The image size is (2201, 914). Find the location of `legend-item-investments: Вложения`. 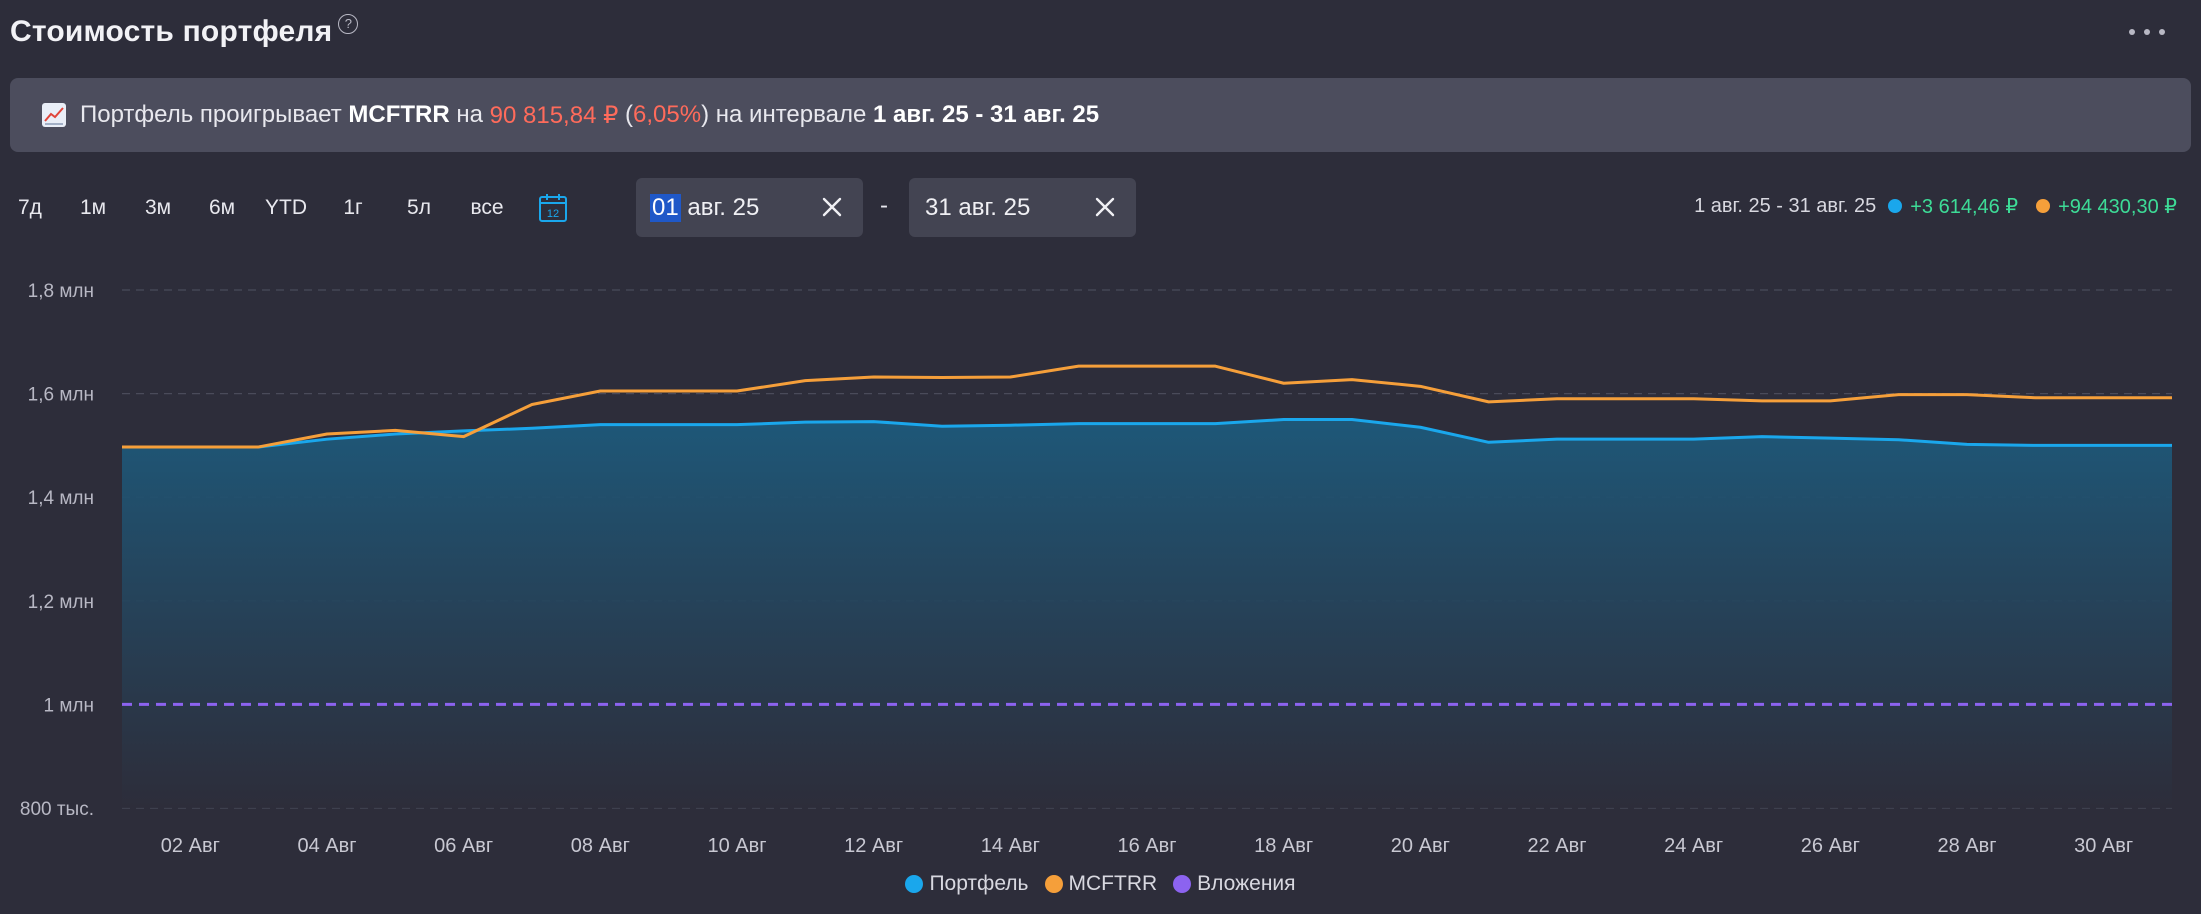

legend-item-investments: Вложения is located at coordinates (1234, 884).